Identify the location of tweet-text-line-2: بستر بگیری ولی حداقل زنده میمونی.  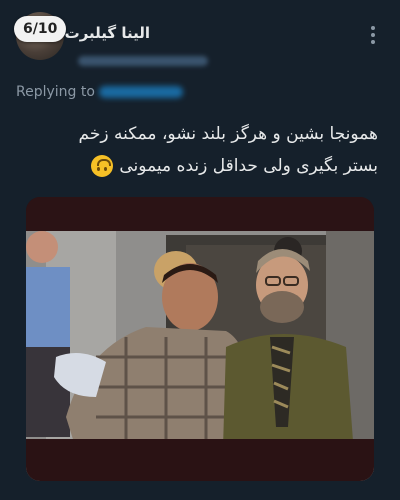
(248, 166).